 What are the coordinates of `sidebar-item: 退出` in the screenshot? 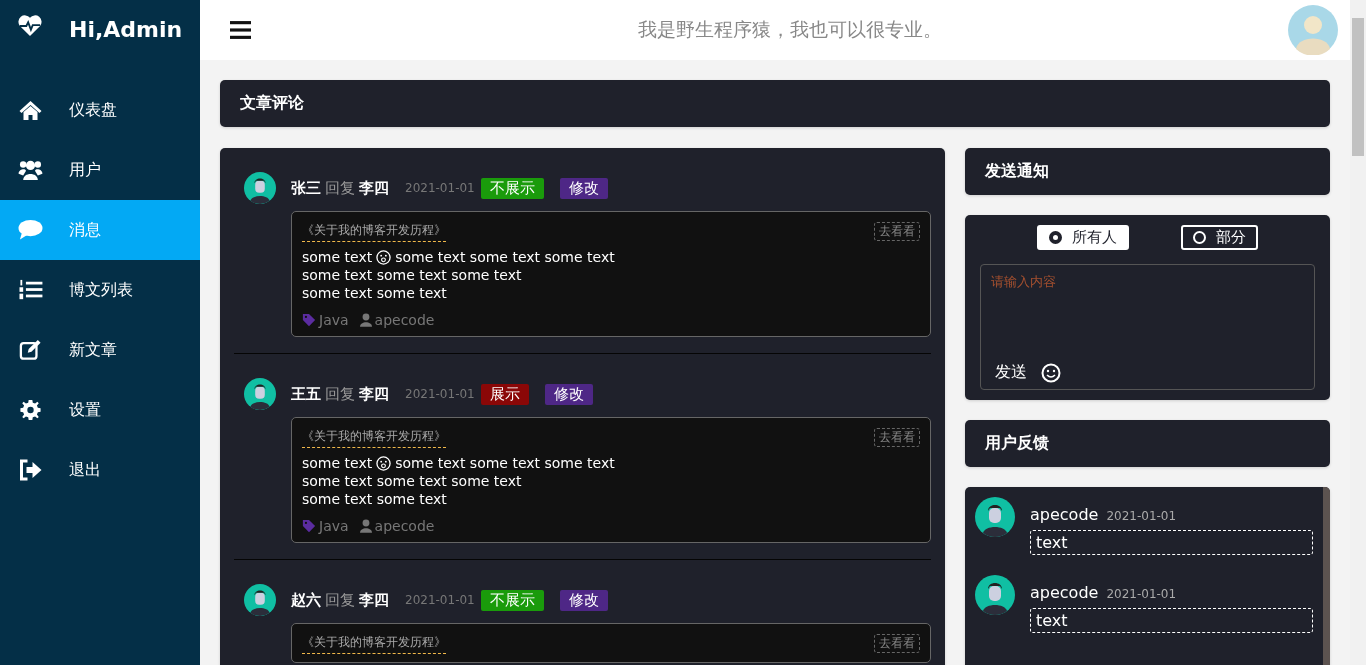 It's located at (100, 470).